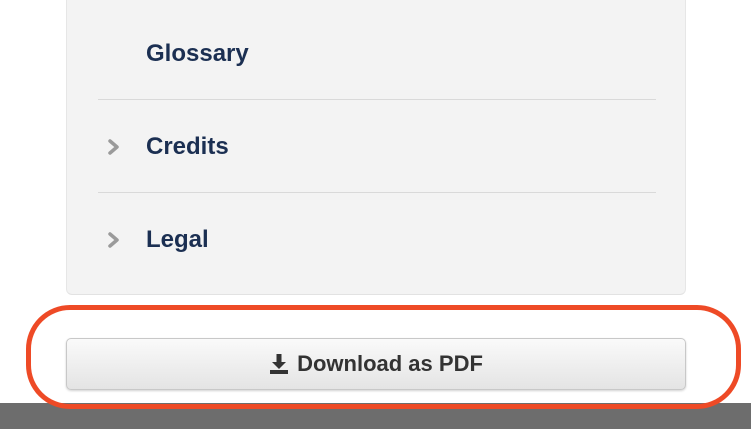 The image size is (751, 429). What do you see at coordinates (279, 364) in the screenshot?
I see `download-icon` at bounding box center [279, 364].